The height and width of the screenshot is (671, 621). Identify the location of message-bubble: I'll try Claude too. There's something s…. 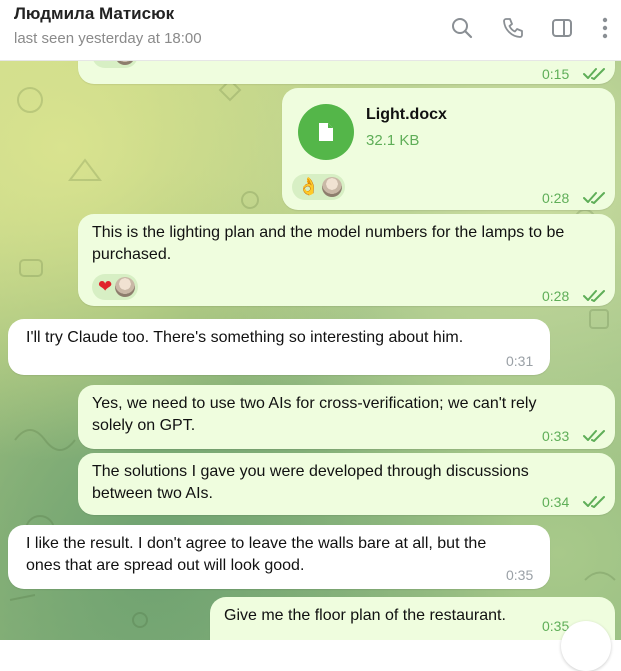
(279, 347).